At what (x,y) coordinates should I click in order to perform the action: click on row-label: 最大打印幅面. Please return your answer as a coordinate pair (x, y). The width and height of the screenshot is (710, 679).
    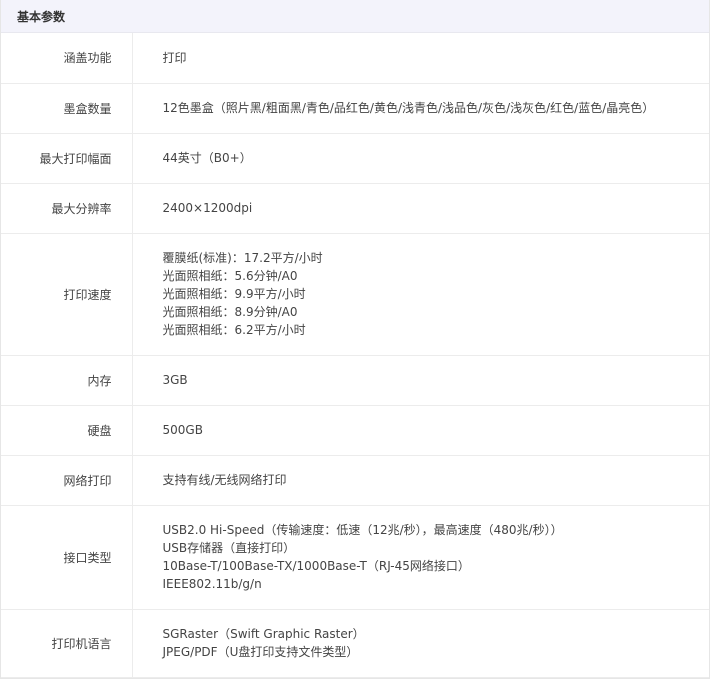
    Looking at the image, I should click on (67, 158).